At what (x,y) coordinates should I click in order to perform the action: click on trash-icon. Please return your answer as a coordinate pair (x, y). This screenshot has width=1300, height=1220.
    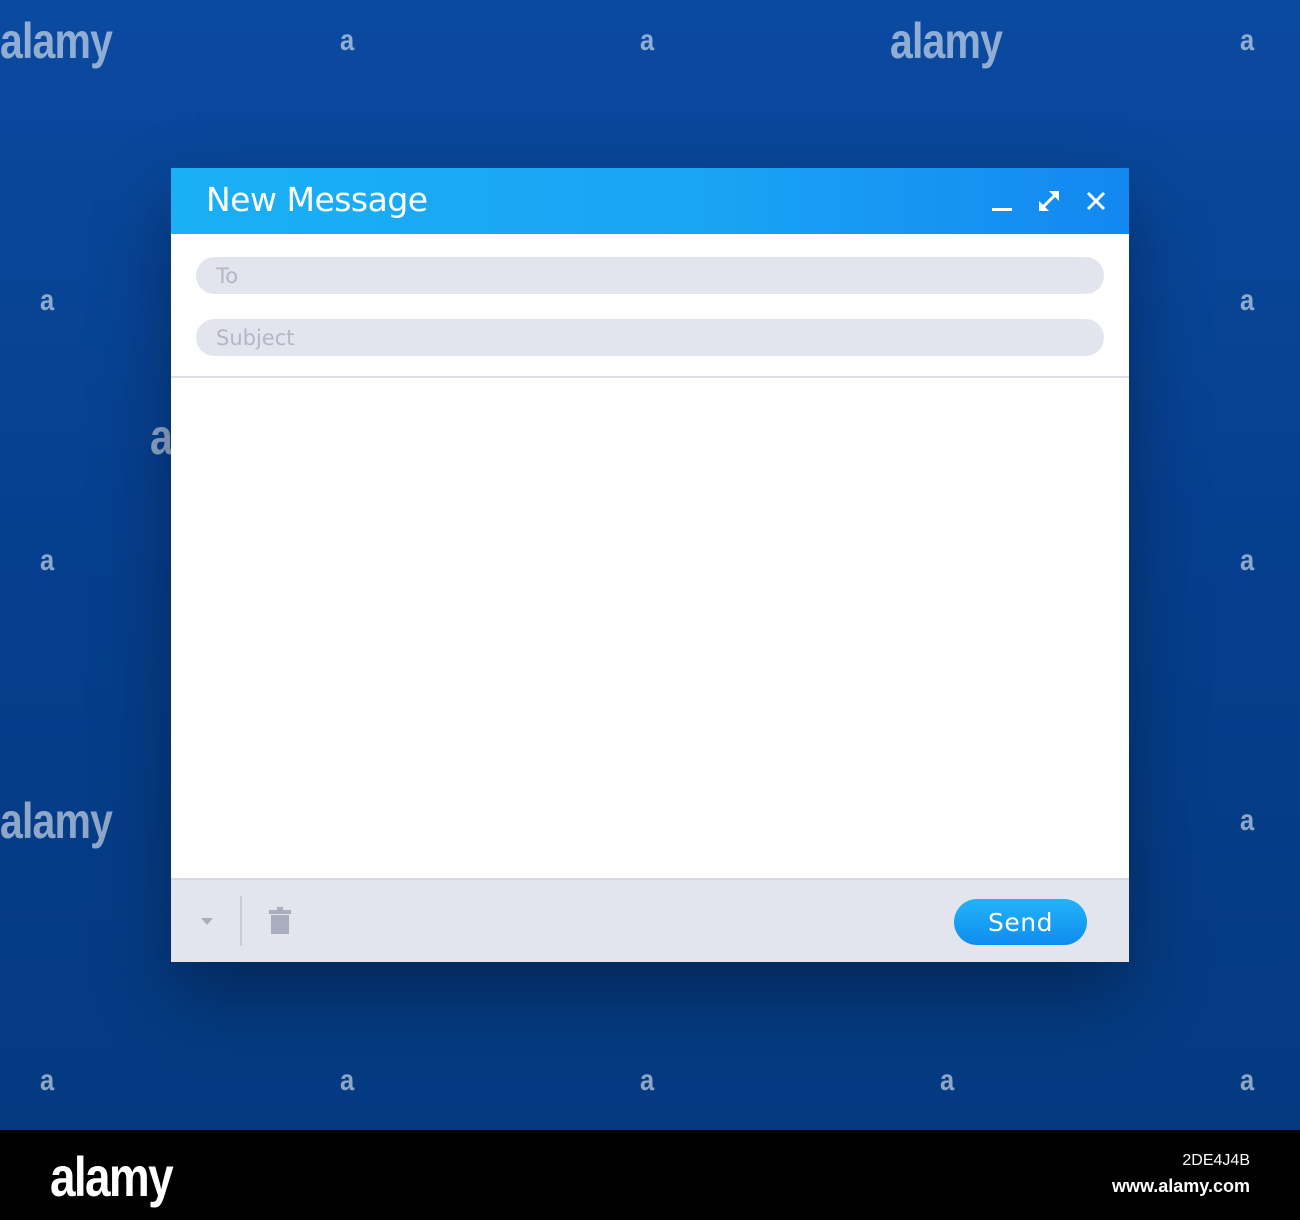
    Looking at the image, I should click on (280, 920).